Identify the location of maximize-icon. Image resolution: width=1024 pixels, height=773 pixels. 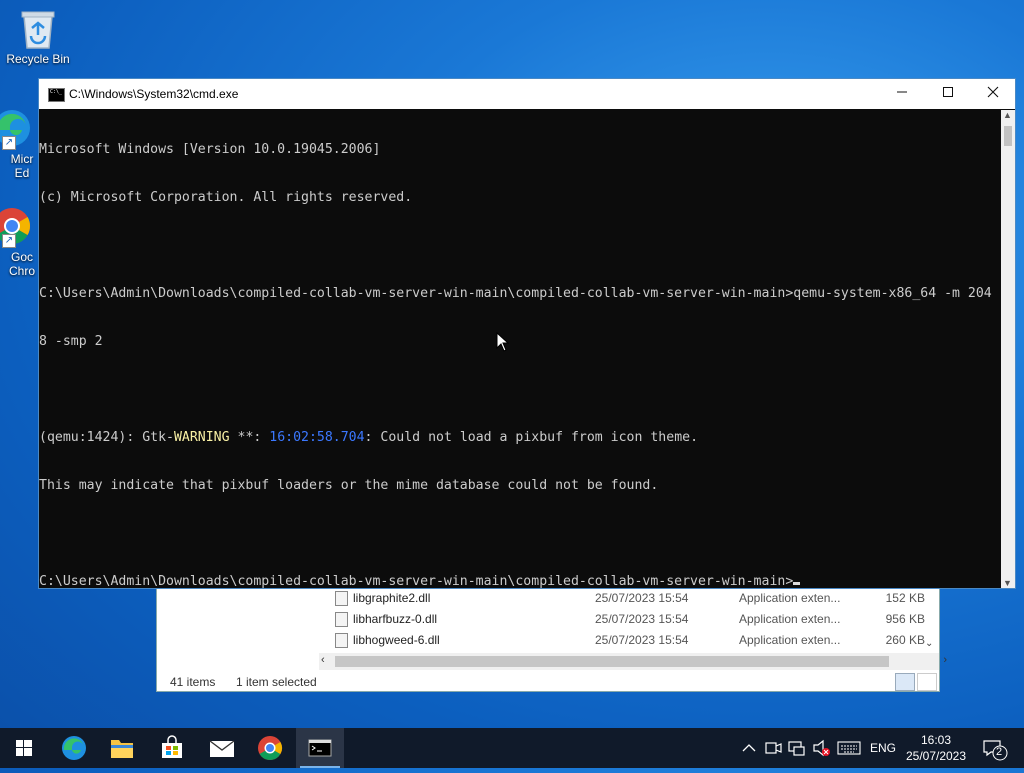
(948, 92).